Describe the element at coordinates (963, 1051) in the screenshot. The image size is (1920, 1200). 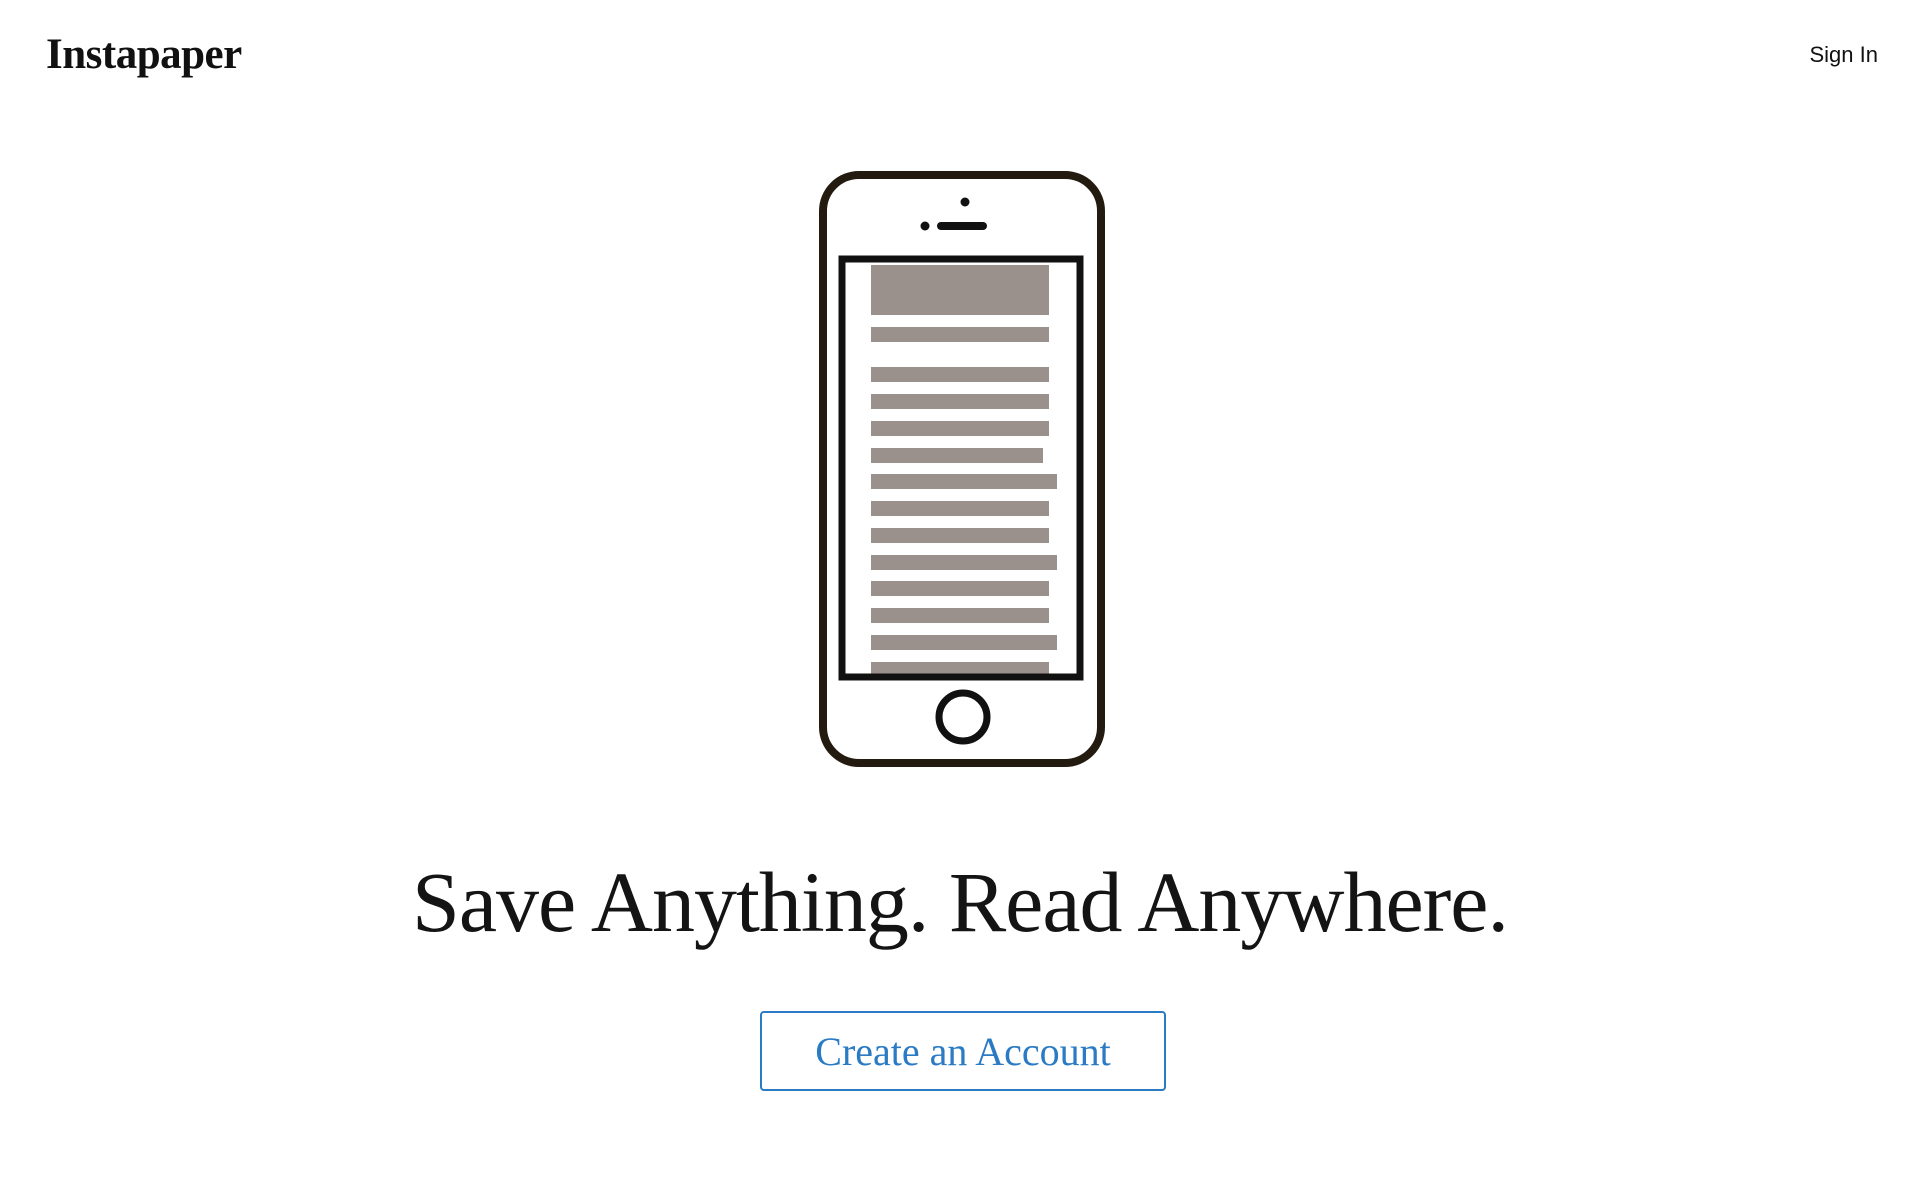
I see `create-account-button: Create an Account` at that location.